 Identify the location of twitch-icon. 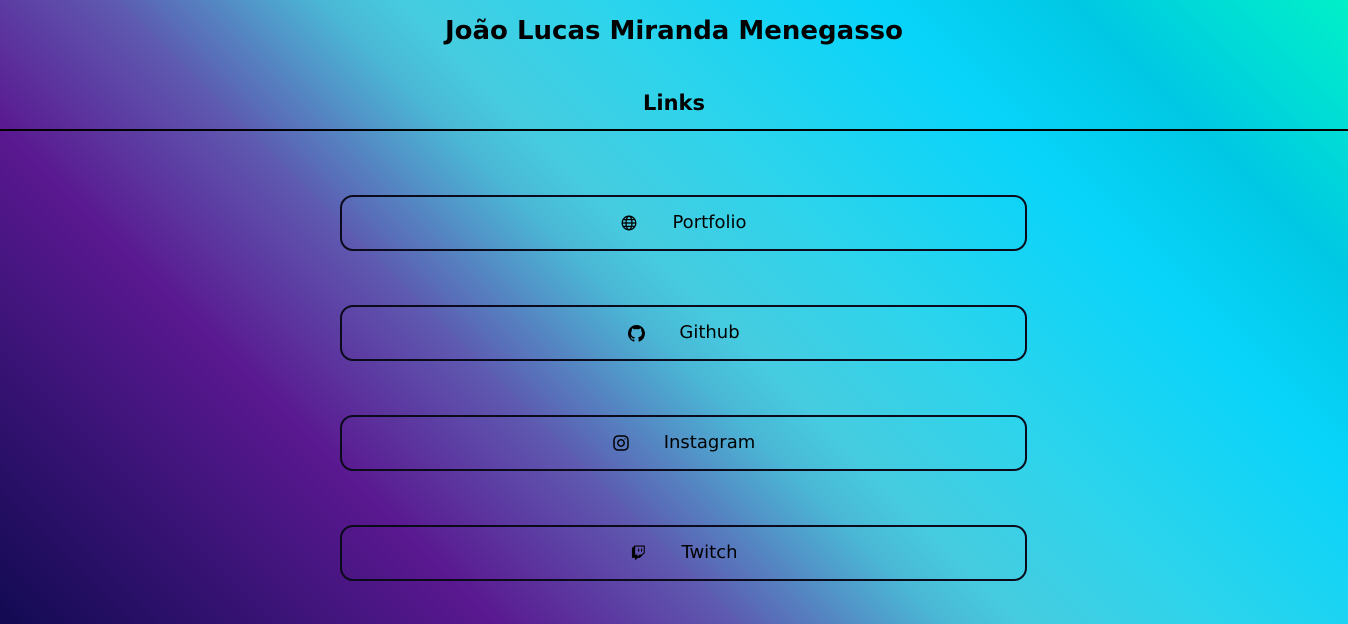
(638, 553).